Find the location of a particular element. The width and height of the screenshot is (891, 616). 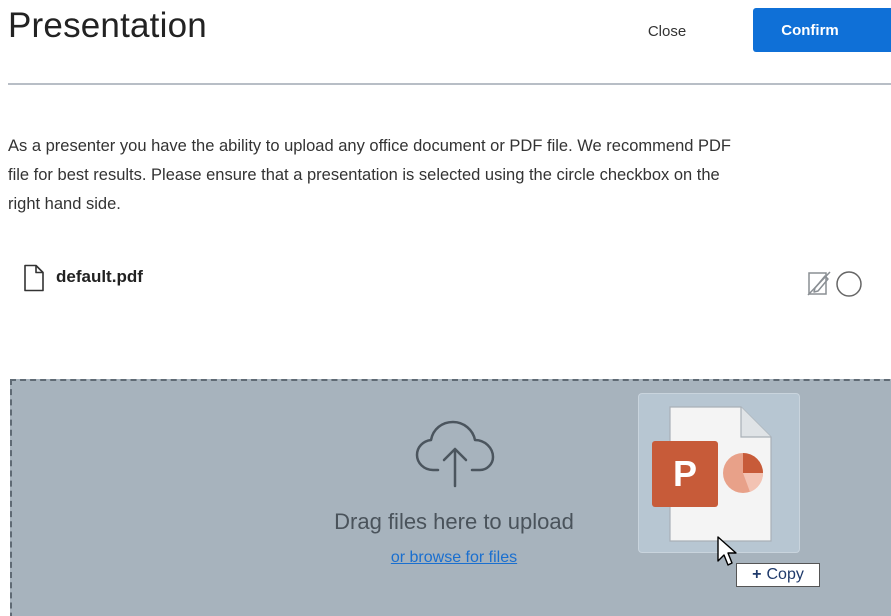

confirm-button: Confirm is located at coordinates (822, 30).